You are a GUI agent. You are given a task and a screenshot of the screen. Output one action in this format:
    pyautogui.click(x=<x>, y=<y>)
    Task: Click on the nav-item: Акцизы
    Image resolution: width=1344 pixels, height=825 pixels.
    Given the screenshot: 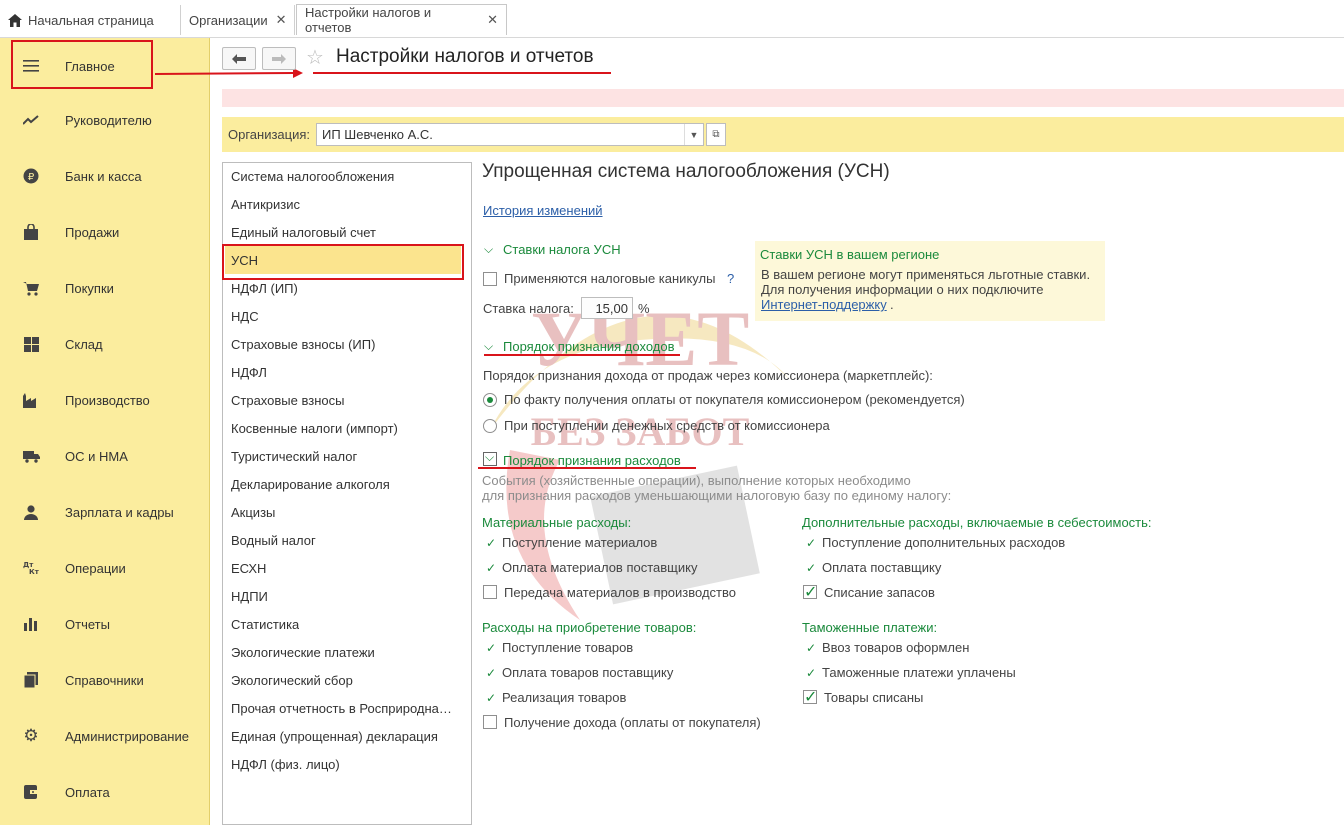 What is the action you would take?
    pyautogui.click(x=253, y=512)
    